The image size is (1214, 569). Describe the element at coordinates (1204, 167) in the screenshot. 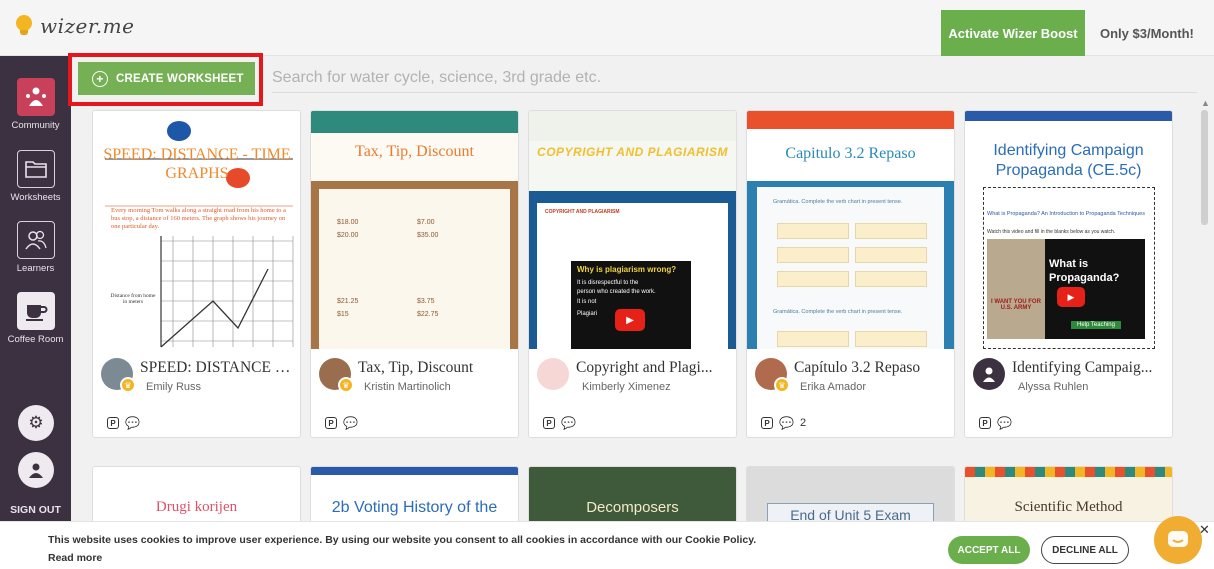

I see `scroll-thumb` at that location.